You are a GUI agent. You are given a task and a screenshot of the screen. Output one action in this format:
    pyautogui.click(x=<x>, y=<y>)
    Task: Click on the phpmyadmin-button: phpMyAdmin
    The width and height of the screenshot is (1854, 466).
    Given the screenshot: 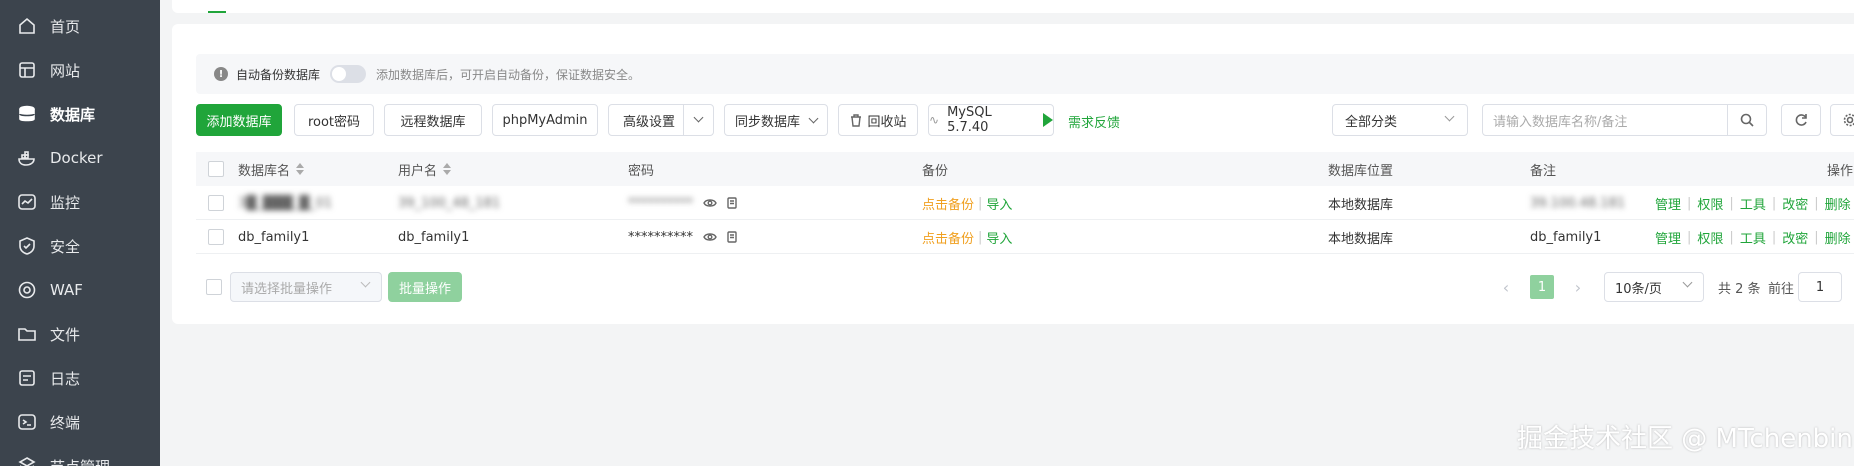 What is the action you would take?
    pyautogui.click(x=545, y=120)
    